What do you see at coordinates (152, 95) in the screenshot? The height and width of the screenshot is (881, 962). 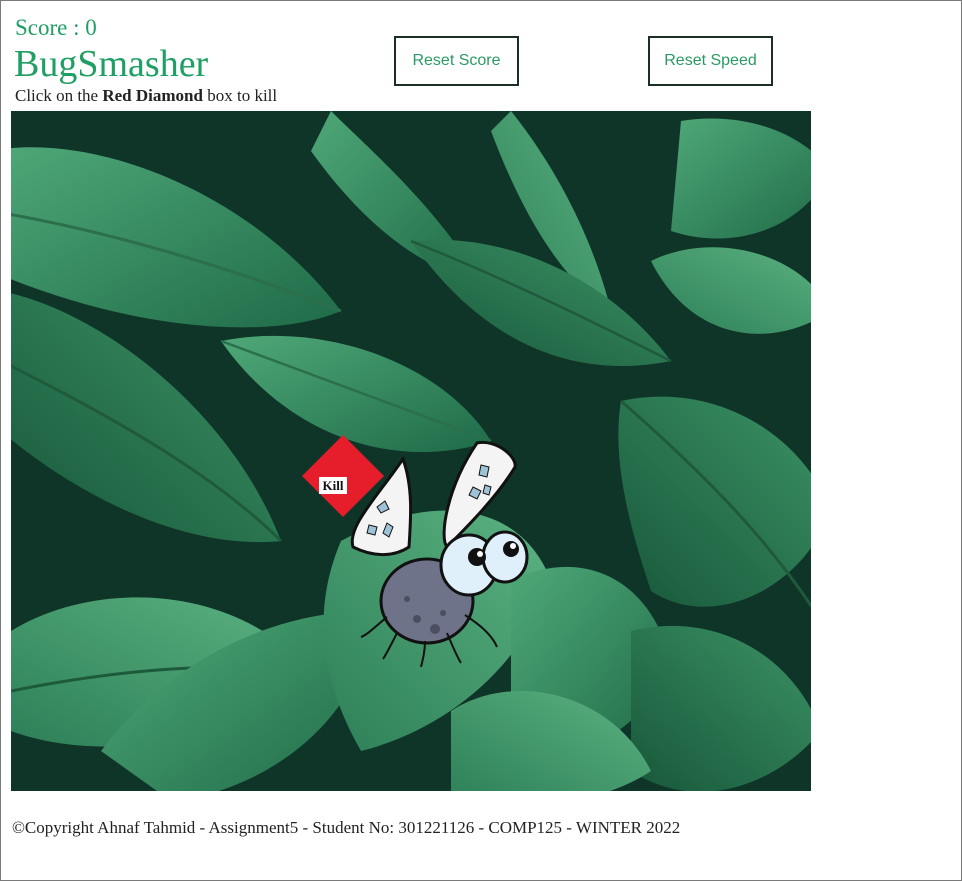 I see `instructions-emphasis: Red Diamond` at bounding box center [152, 95].